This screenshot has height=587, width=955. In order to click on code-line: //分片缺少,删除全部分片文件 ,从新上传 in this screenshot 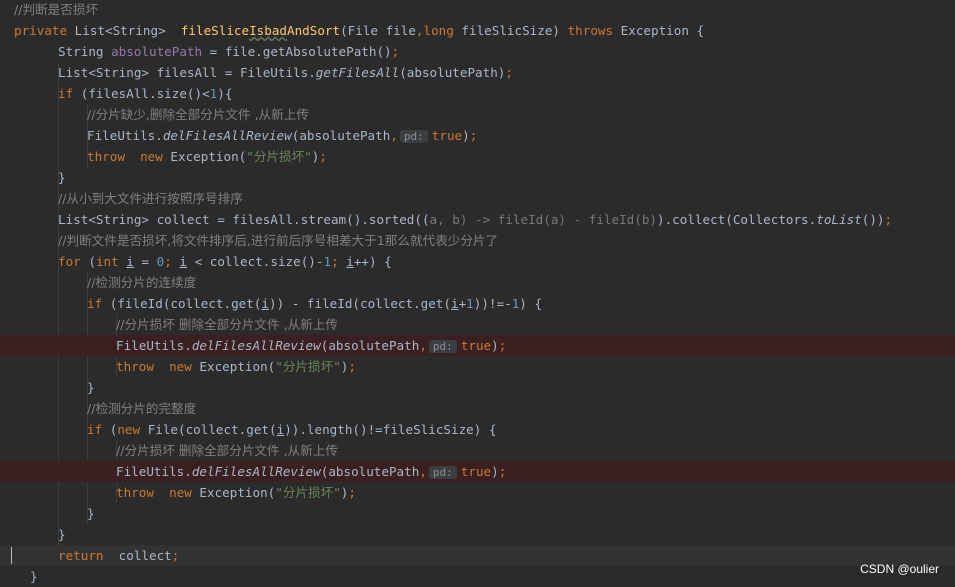, I will do `click(477, 114)`.